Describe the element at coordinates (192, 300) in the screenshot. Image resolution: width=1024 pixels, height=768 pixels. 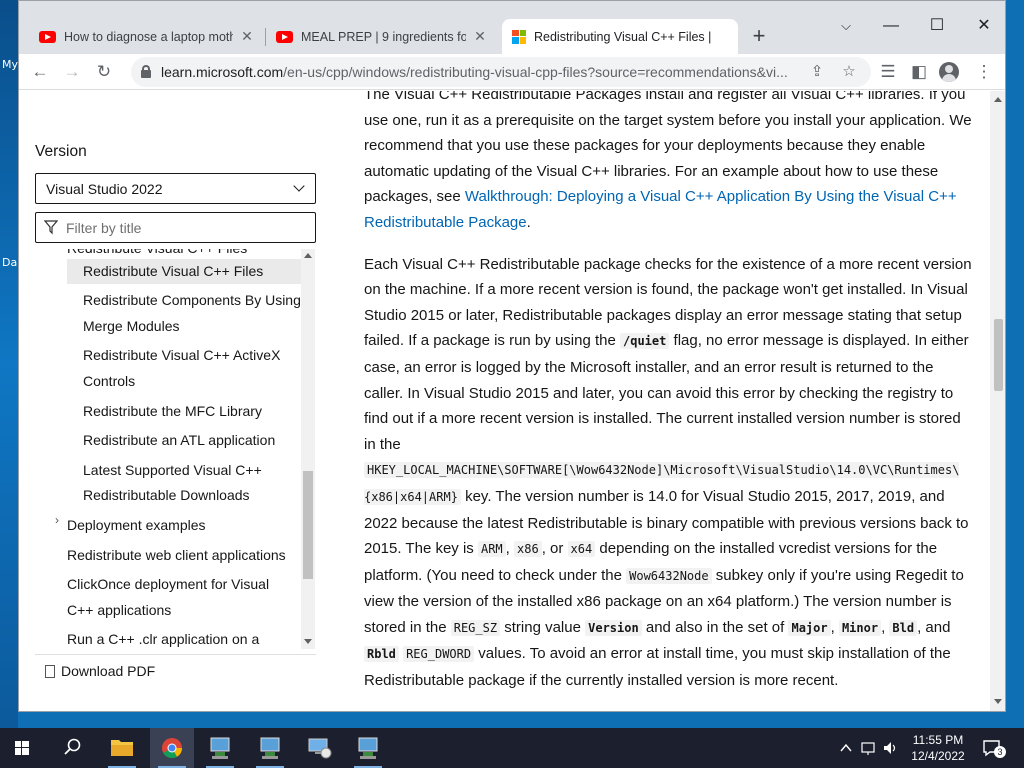
I see `toc-item: Redistribute Components By Using` at that location.